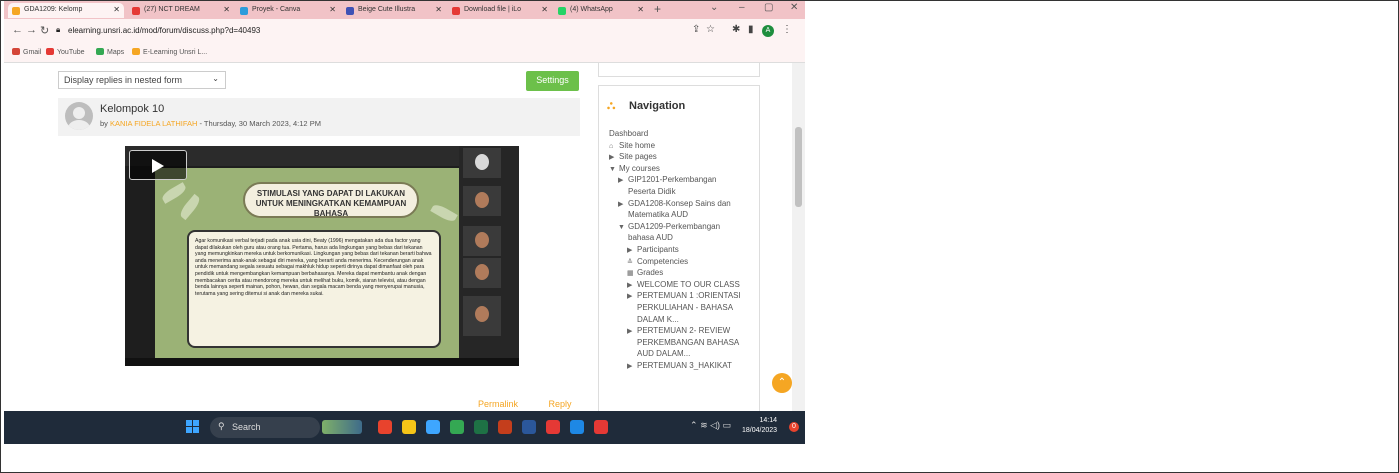 The width and height of the screenshot is (1399, 473). I want to click on forward-icon: →, so click(31, 30).